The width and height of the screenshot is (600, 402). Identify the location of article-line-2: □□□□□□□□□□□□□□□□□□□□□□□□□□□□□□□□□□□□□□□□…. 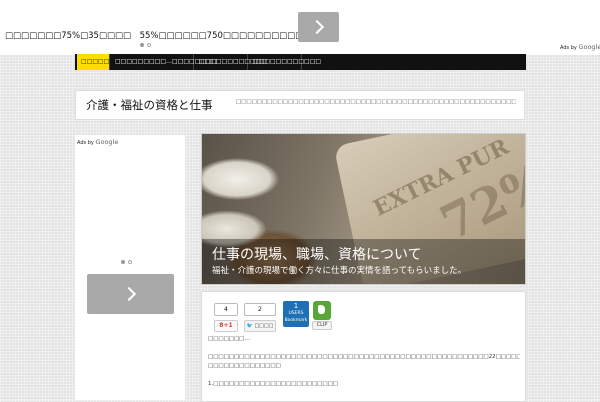
(364, 357).